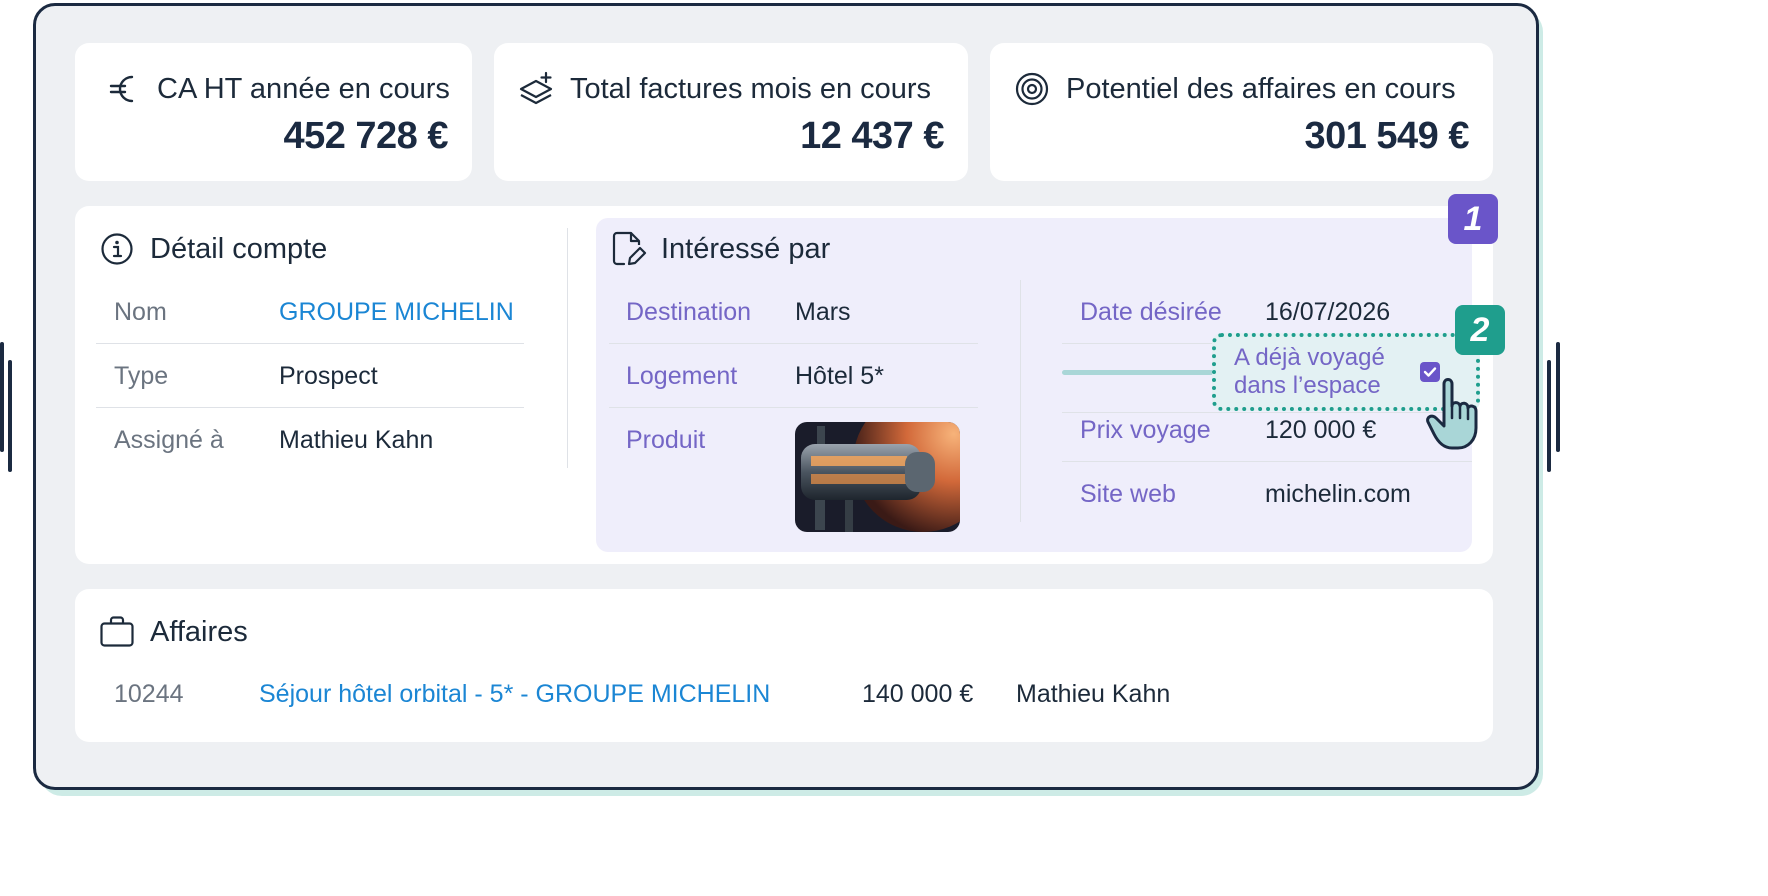 This screenshot has height=896, width=1768. Describe the element at coordinates (169, 440) in the screenshot. I see `account-label-assigned: Assigné à` at that location.